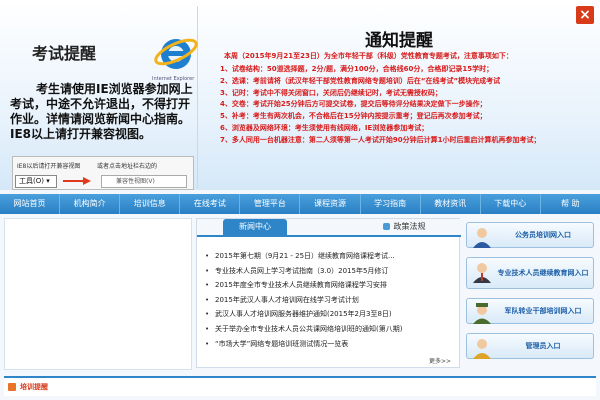 Image resolution: width=600 pixels, height=400 pixels. Describe the element at coordinates (543, 345) in the screenshot. I see `entry-label: 管理员入口` at that location.